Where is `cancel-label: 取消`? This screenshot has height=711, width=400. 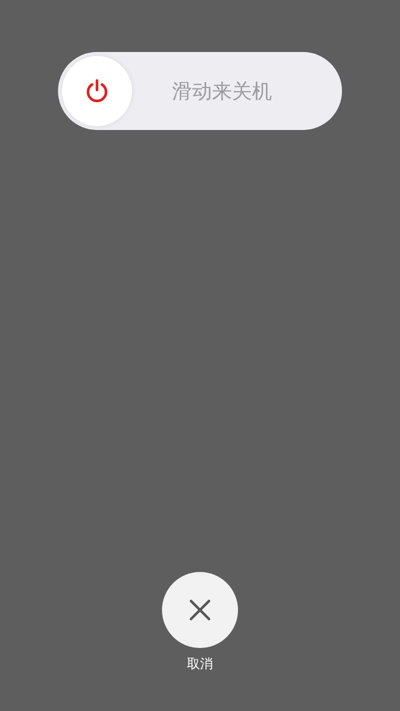 cancel-label: 取消 is located at coordinates (200, 664).